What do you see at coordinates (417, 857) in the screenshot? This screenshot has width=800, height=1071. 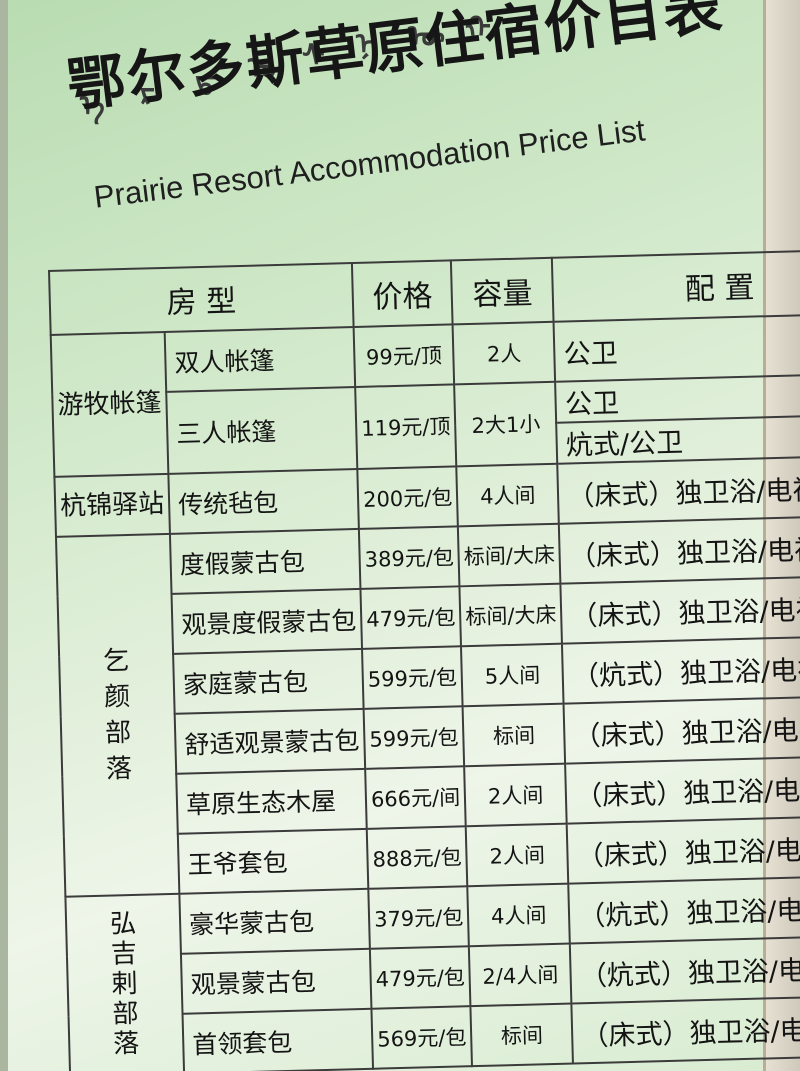 I see `room-price: 888元/包` at bounding box center [417, 857].